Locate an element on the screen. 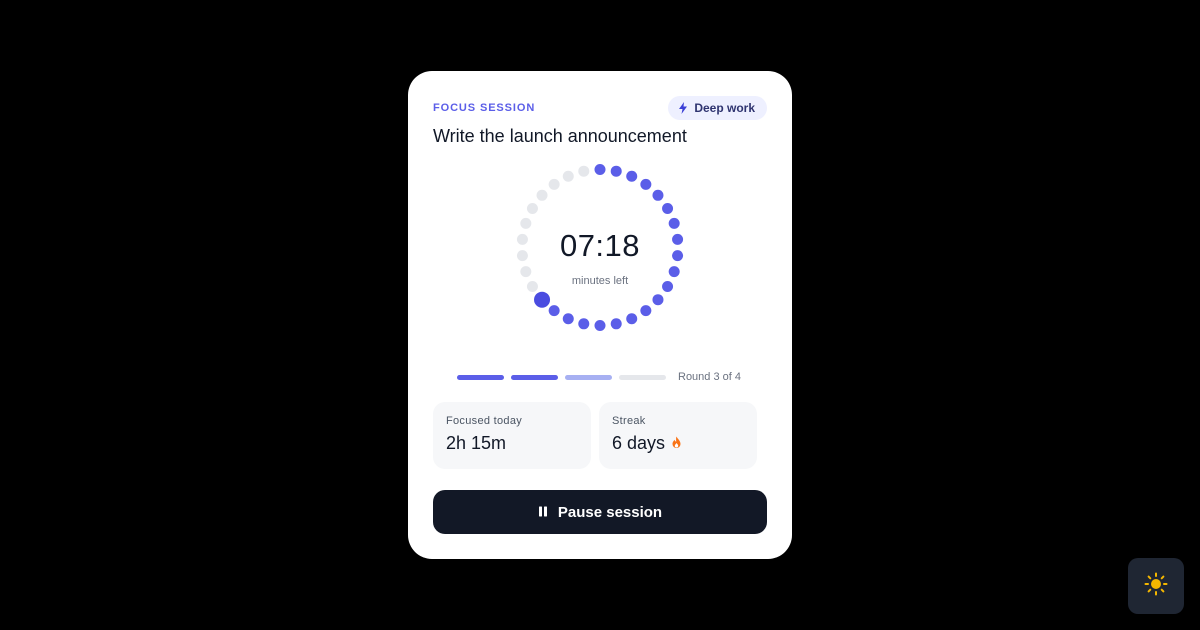 This screenshot has height=630, width=1200. stat-value: 2h 15m is located at coordinates (476, 443).